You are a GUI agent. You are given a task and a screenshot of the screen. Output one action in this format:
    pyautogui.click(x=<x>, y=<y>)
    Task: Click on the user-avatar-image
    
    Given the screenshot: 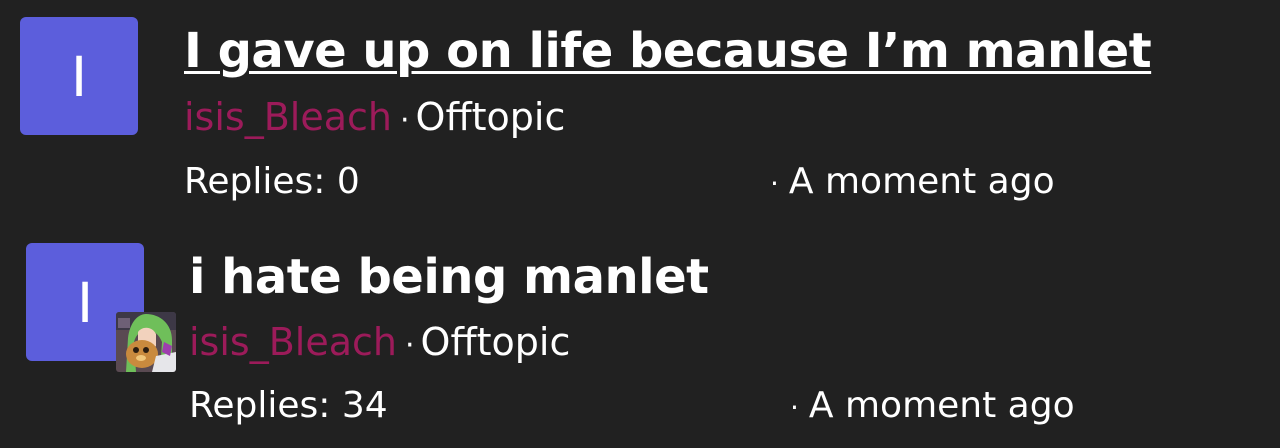 What is the action you would take?
    pyautogui.click(x=146, y=342)
    